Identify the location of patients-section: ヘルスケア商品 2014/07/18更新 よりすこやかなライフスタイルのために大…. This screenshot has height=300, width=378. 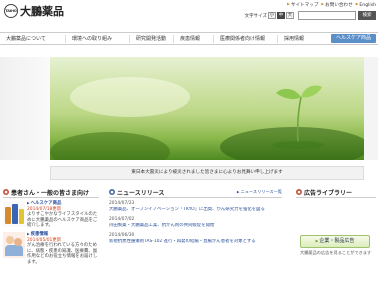
(51, 250).